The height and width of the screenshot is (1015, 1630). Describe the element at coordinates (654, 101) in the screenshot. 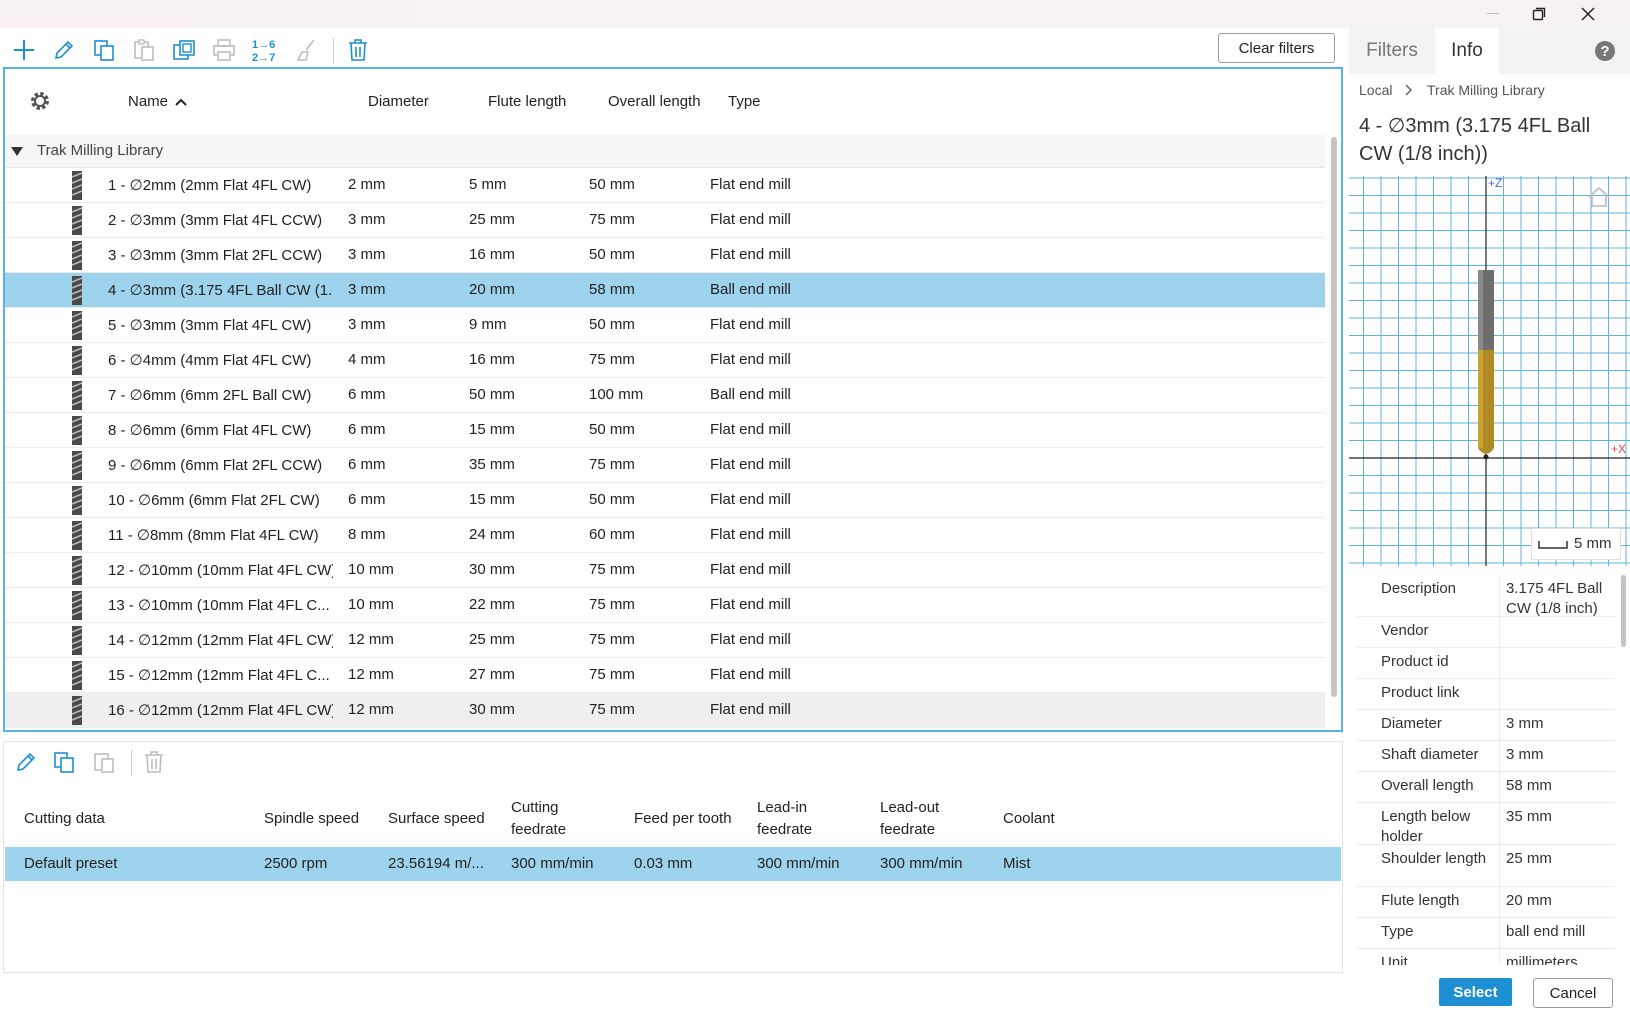

I see `column-header-overall-length: Overall length` at that location.